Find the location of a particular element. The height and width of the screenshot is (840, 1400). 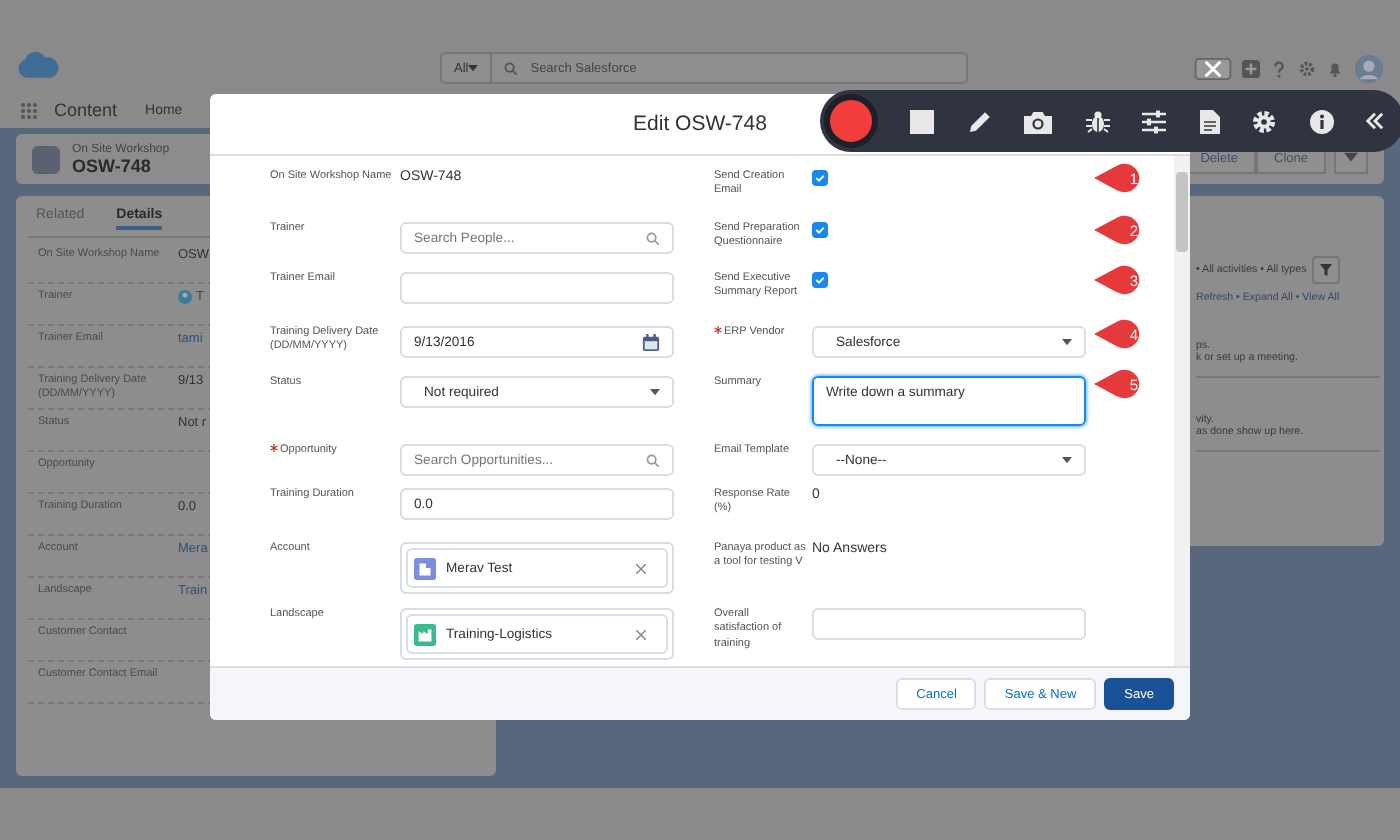

filter-icon is located at coordinates (1326, 270).